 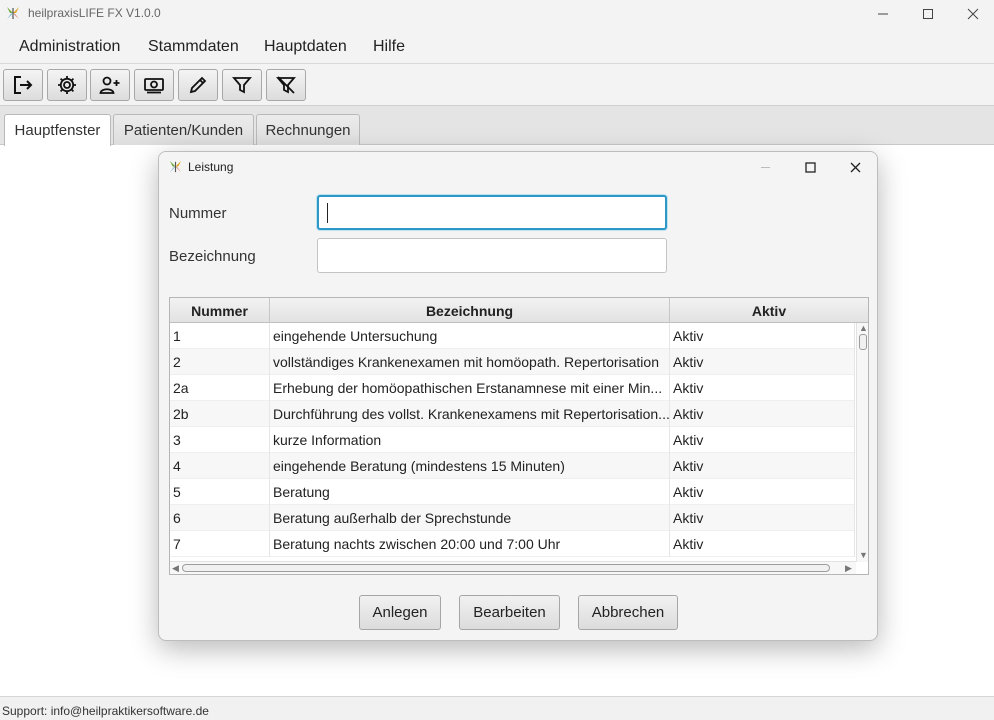 I want to click on cell-bezeichnung: eingehende Untersuchung, so click(x=470, y=336).